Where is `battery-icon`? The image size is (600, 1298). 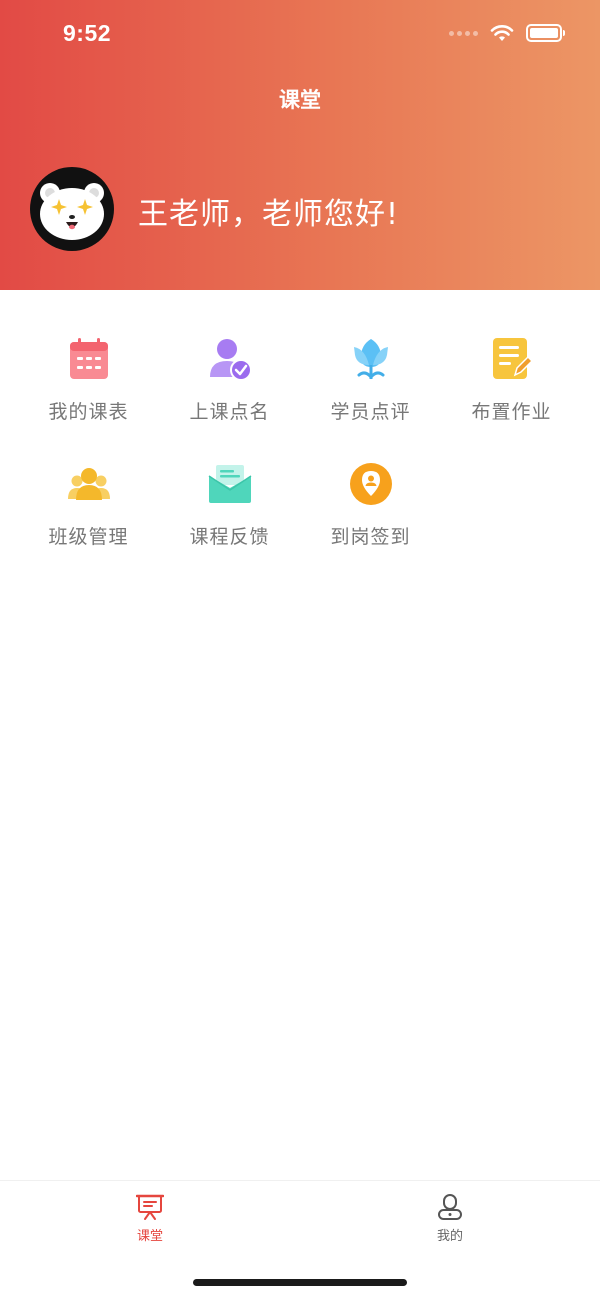 battery-icon is located at coordinates (545, 33).